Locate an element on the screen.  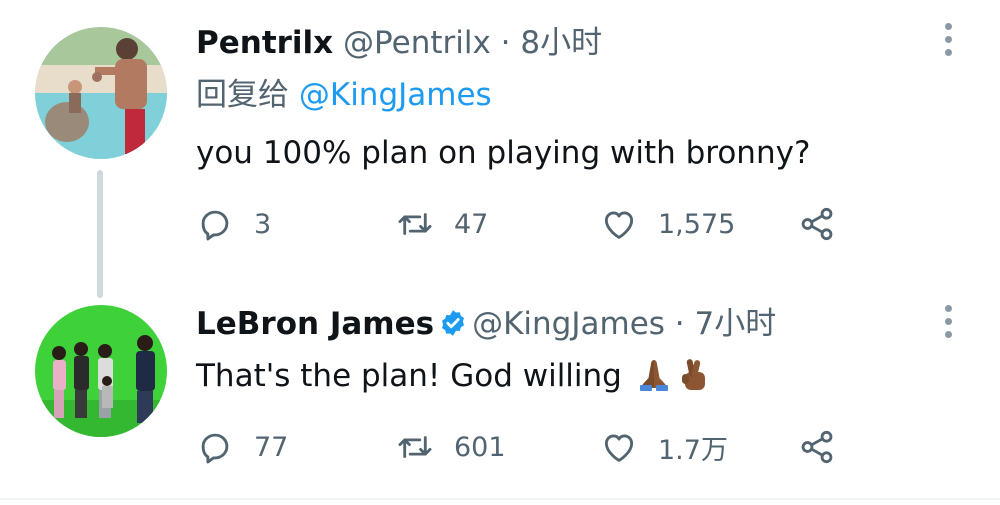
reply-count: 3 is located at coordinates (263, 224).